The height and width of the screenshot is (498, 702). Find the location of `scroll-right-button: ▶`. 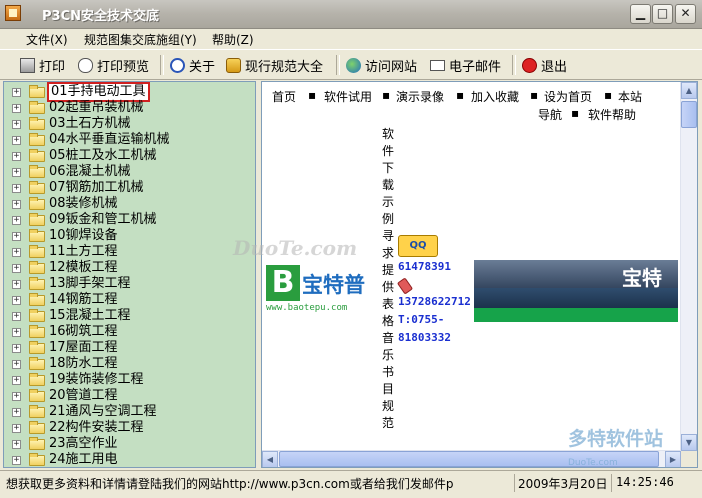

scroll-right-button: ▶ is located at coordinates (673, 459).